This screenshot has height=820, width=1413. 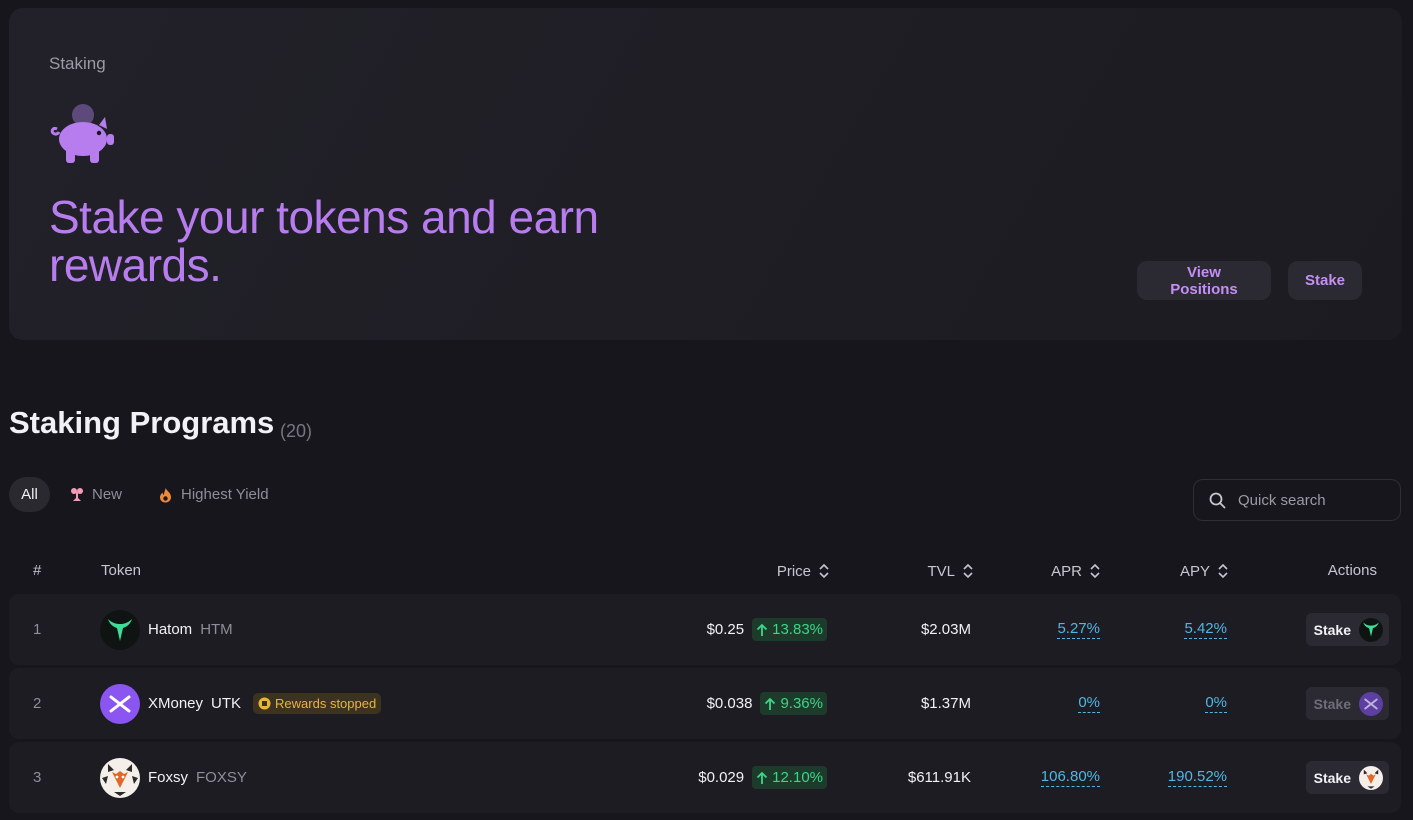 I want to click on apr-value: 0%, so click(x=1089, y=703).